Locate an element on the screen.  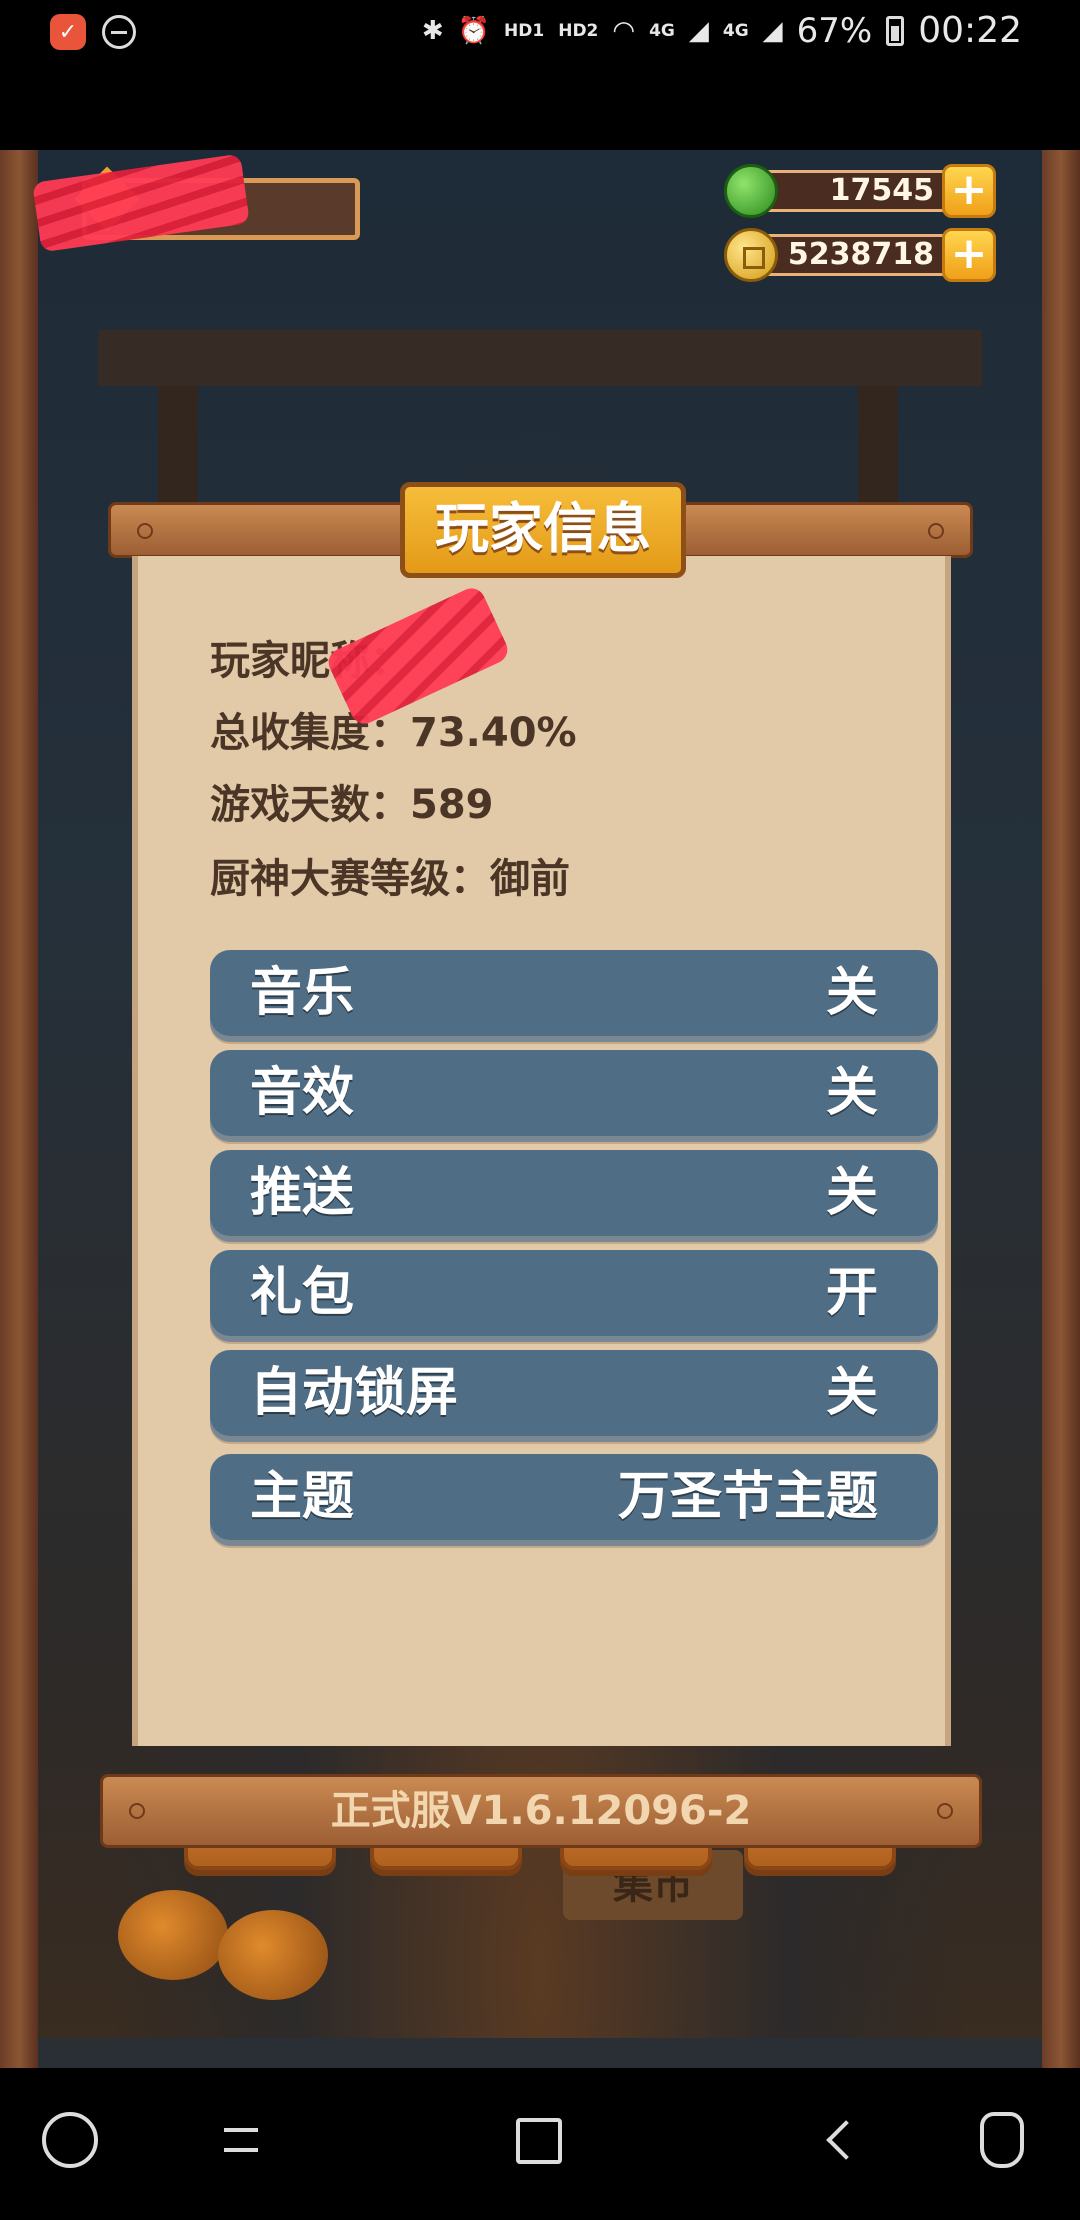
hd1-indicator: HD1 is located at coordinates (524, 30).